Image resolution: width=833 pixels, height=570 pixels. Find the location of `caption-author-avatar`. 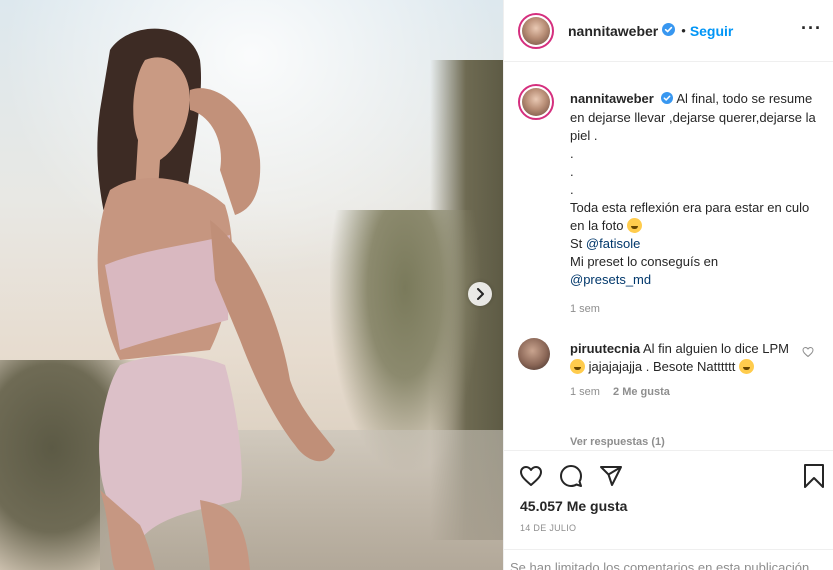

caption-author-avatar is located at coordinates (536, 102).